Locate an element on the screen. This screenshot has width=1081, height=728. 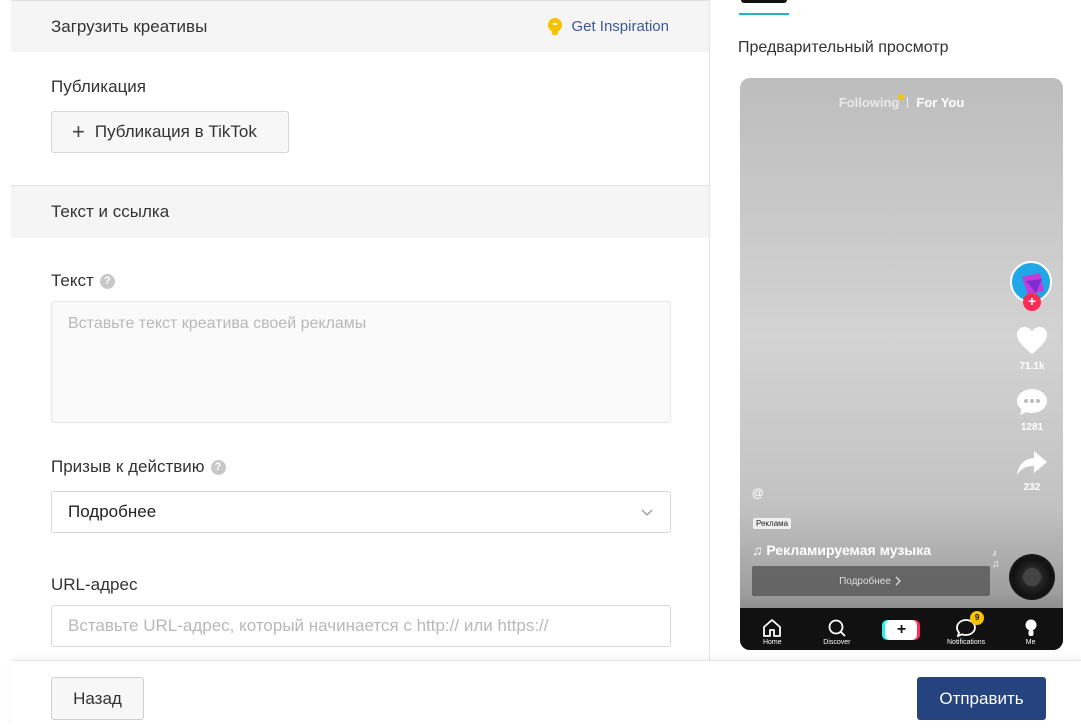
get-inspiration-link: Get Inspiration is located at coordinates (608, 27).